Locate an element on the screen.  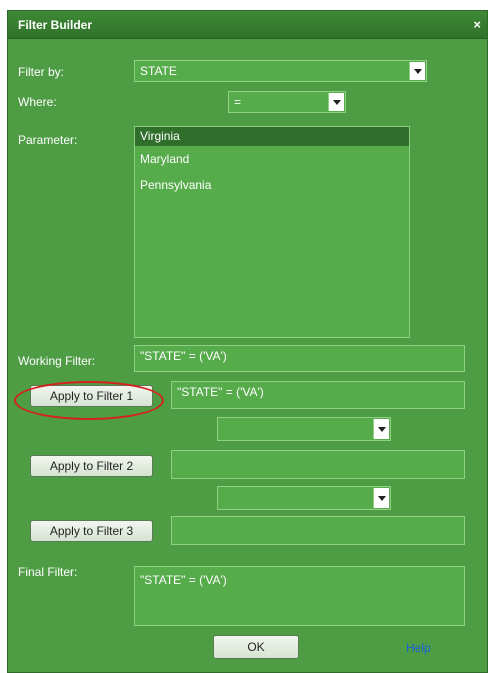
filter-3-field is located at coordinates (318, 530).